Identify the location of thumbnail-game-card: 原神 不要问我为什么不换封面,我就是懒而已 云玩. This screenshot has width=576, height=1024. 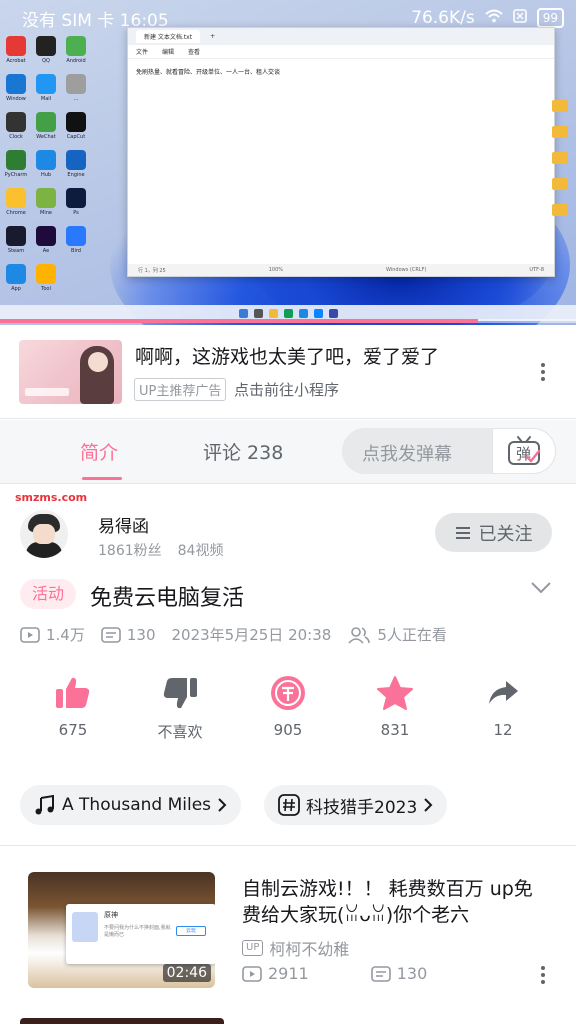
(140, 934).